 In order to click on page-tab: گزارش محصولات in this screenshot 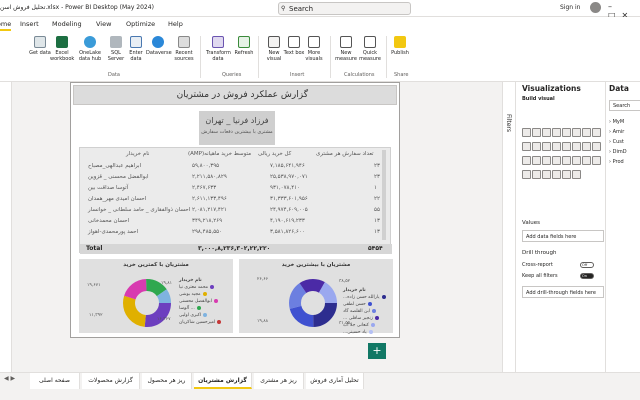, I will do `click(111, 381)`.